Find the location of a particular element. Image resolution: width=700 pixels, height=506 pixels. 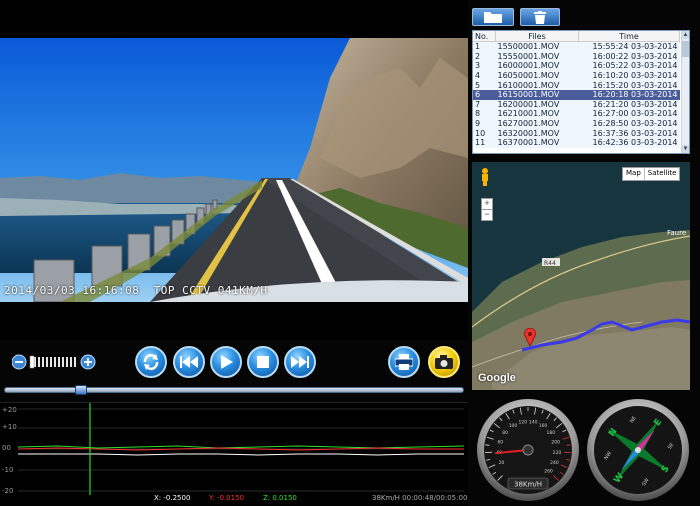

file-row-no: 11 is located at coordinates (484, 143).